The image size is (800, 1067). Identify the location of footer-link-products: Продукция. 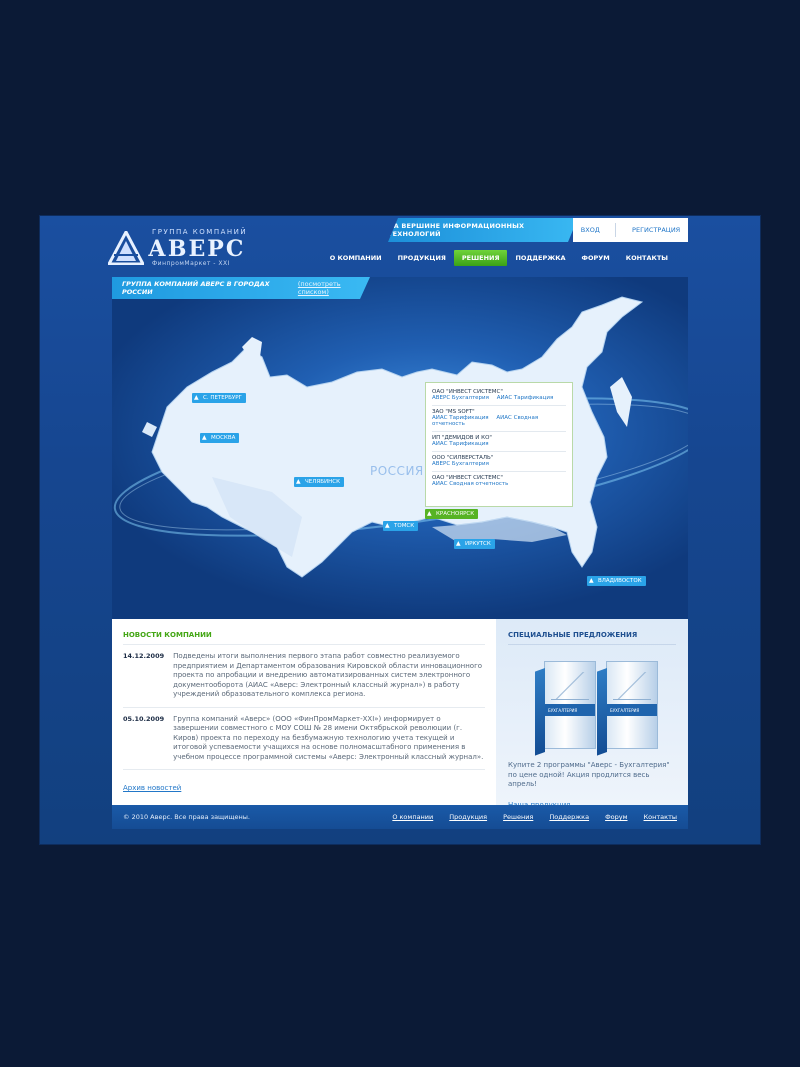
(468, 817).